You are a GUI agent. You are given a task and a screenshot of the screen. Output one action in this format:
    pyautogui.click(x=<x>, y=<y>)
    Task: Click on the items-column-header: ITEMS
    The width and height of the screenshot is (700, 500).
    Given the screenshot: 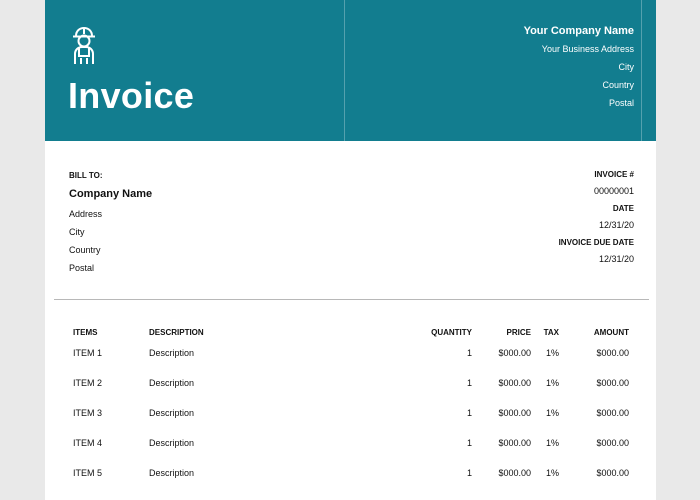 What is the action you would take?
    pyautogui.click(x=85, y=332)
    